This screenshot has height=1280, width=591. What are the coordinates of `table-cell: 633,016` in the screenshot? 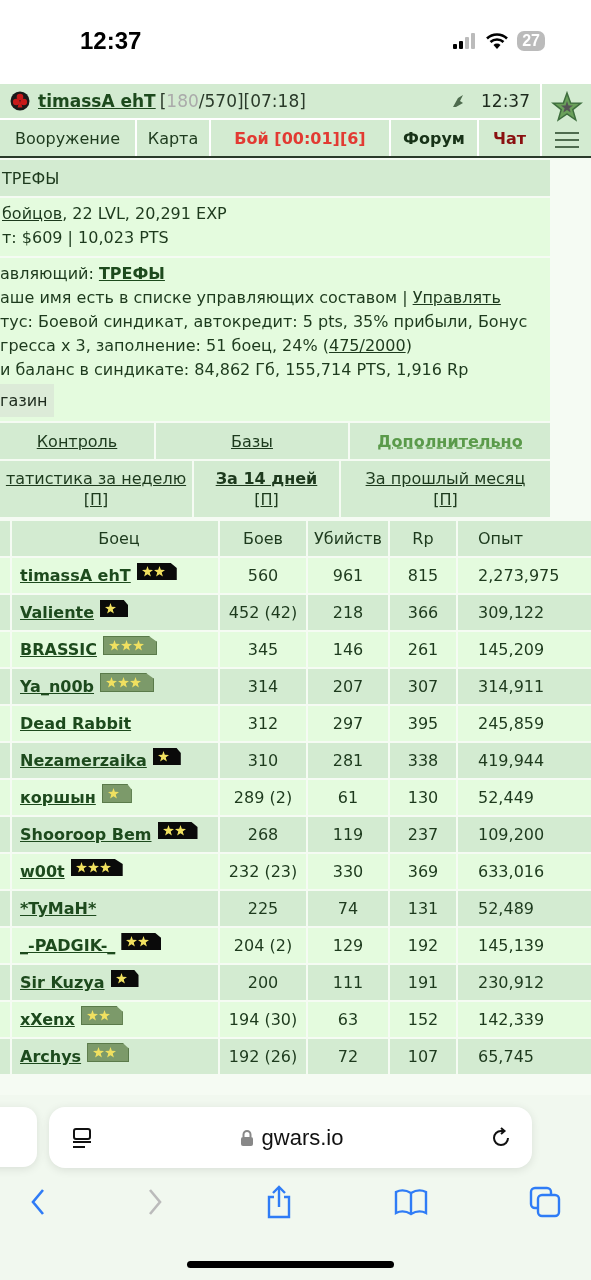 It's located at (524, 871).